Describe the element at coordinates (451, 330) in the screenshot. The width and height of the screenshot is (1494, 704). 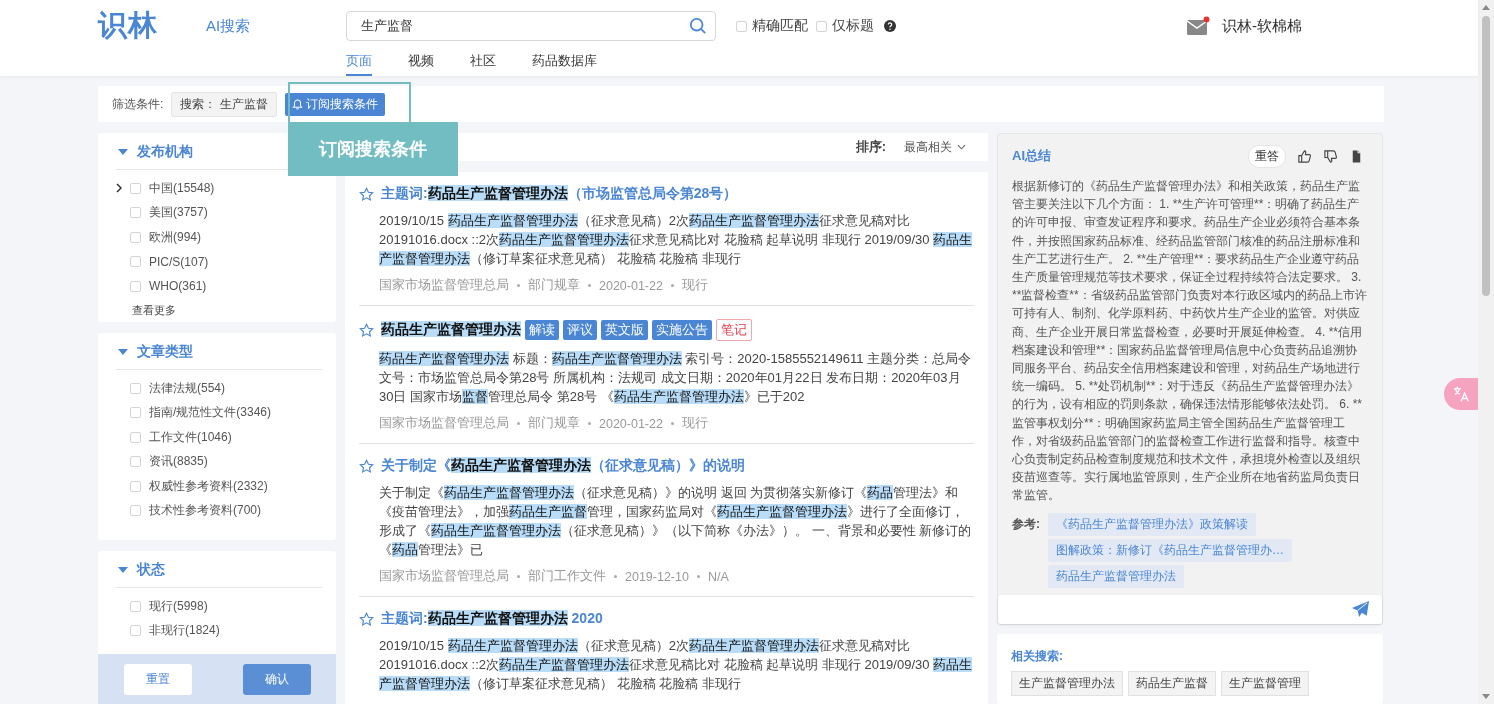
I see `result-title: 药品生产监督管理办法` at that location.